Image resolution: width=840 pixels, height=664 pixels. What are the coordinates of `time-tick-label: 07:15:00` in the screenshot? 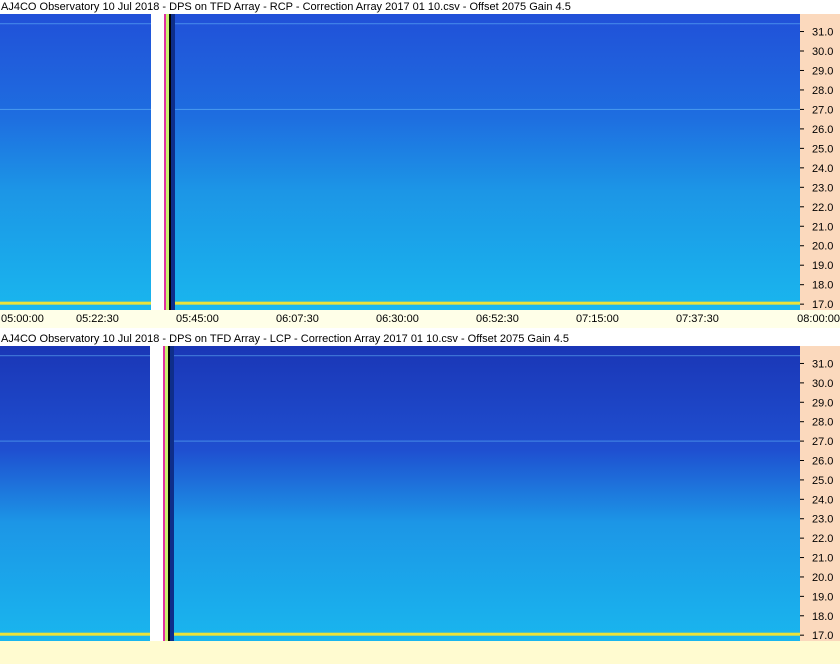 It's located at (597, 319).